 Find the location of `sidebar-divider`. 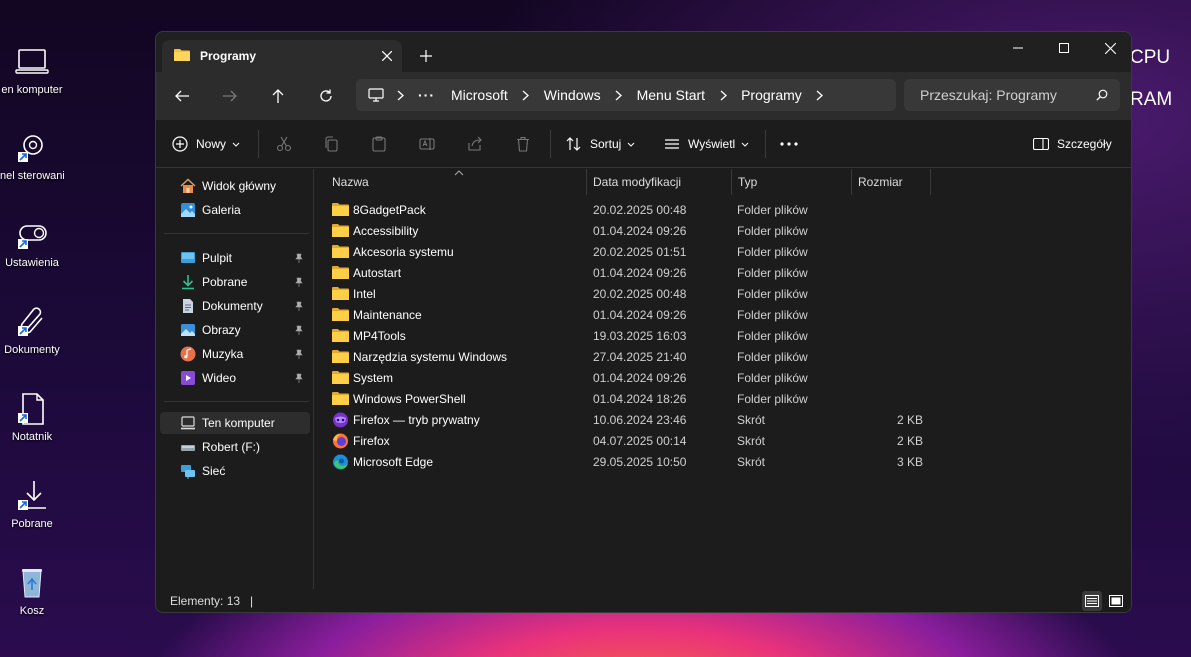

sidebar-divider is located at coordinates (236, 401).